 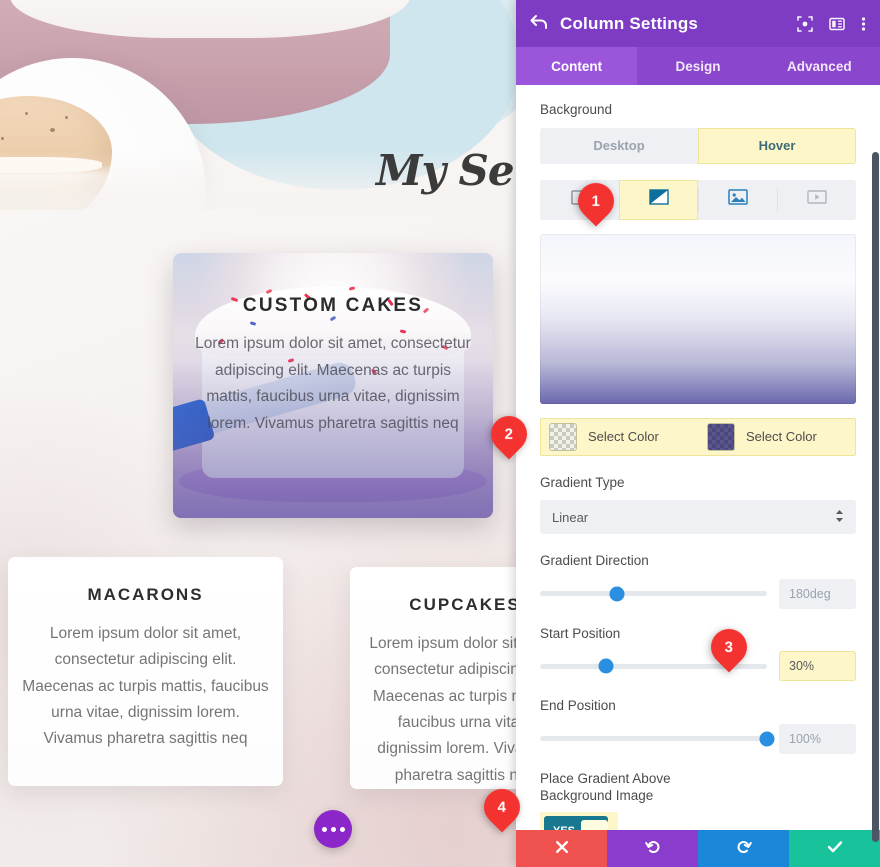 I want to click on color-swatch-purple-icon, so click(x=721, y=436).